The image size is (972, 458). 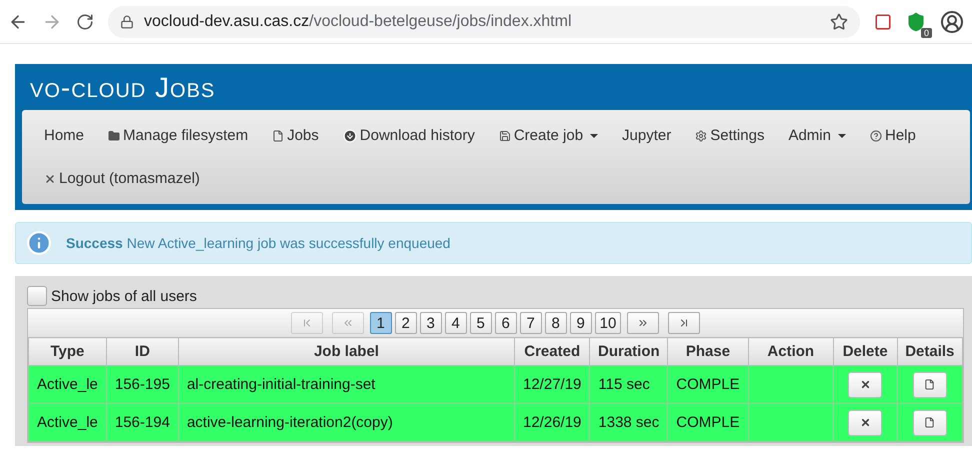 I want to click on extension-badge: 0, so click(x=926, y=33).